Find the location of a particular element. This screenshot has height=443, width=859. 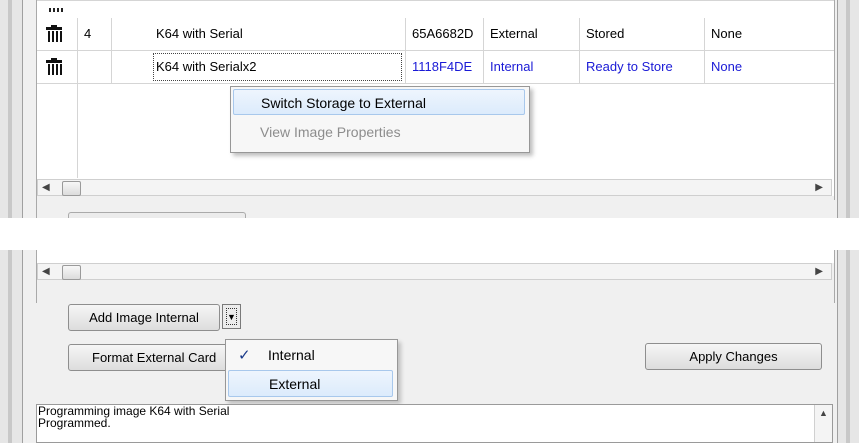

menu-item-internal-label: Internal is located at coordinates (291, 355).